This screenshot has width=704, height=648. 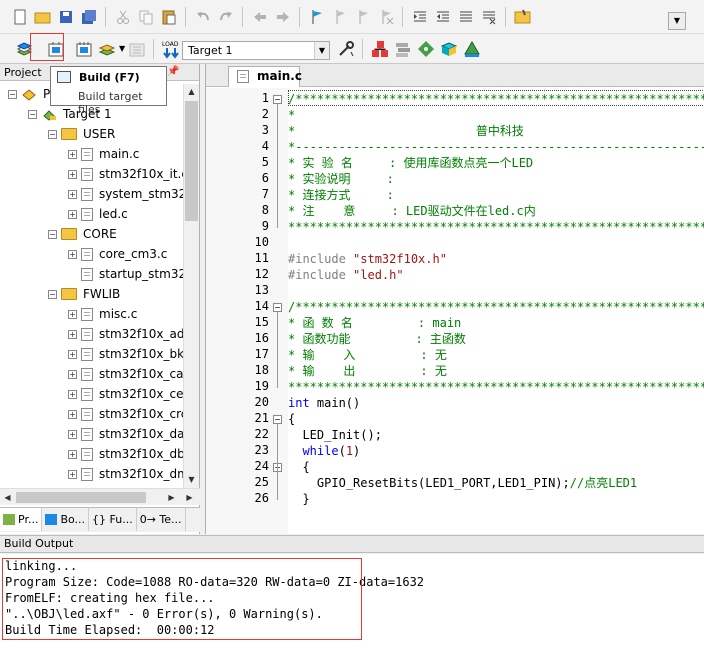 What do you see at coordinates (472, 49) in the screenshot?
I see `run-time-environment-icon` at bounding box center [472, 49].